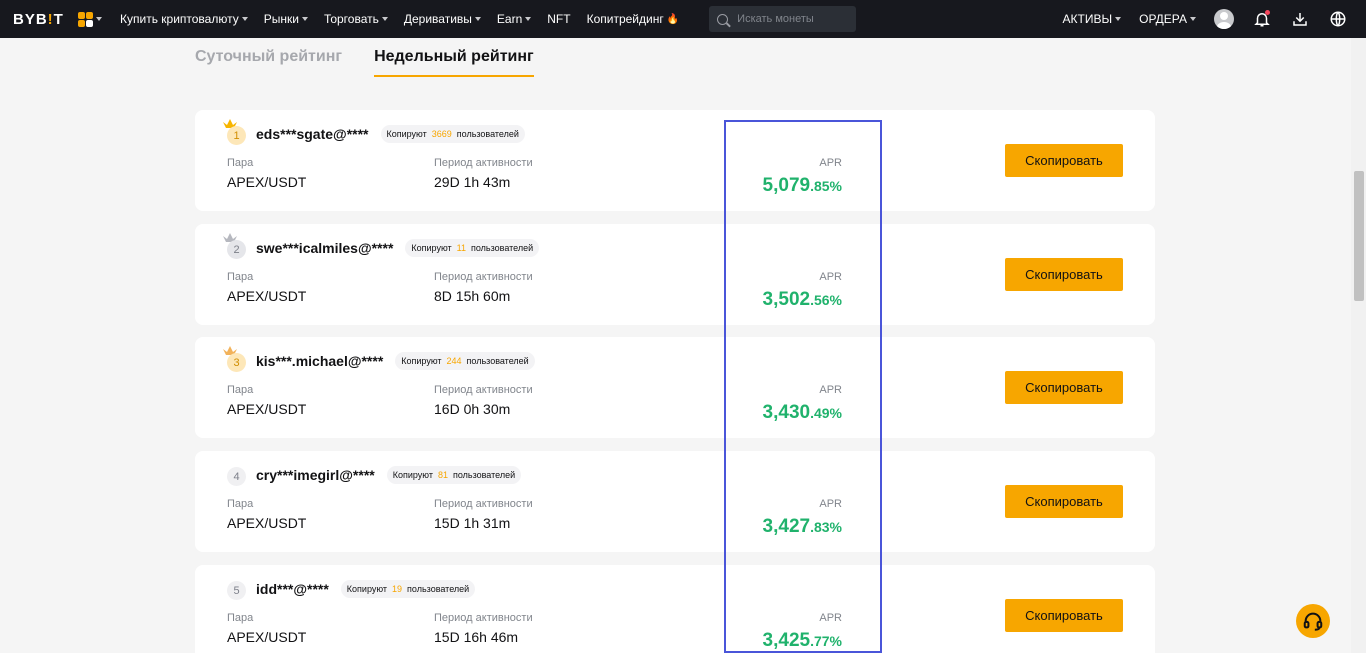 The width and height of the screenshot is (1366, 653). I want to click on apr-value: 3,425.77%, so click(802, 640).